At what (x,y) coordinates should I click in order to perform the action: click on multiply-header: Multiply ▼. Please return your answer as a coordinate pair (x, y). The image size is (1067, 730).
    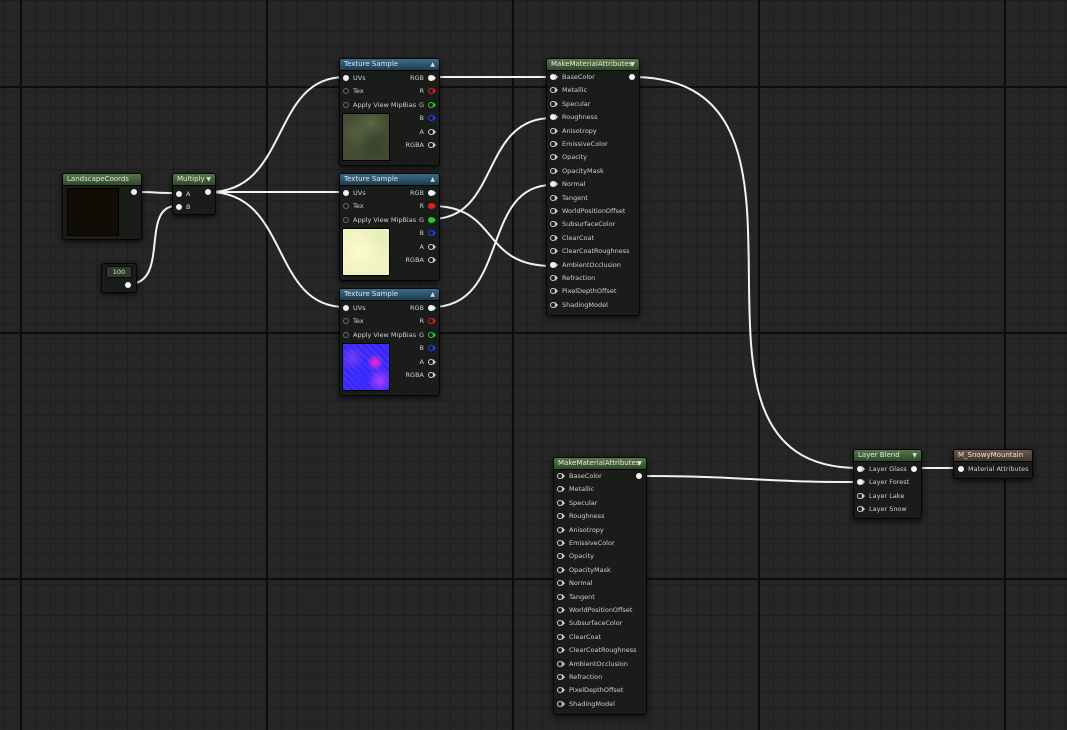
    Looking at the image, I should click on (194, 180).